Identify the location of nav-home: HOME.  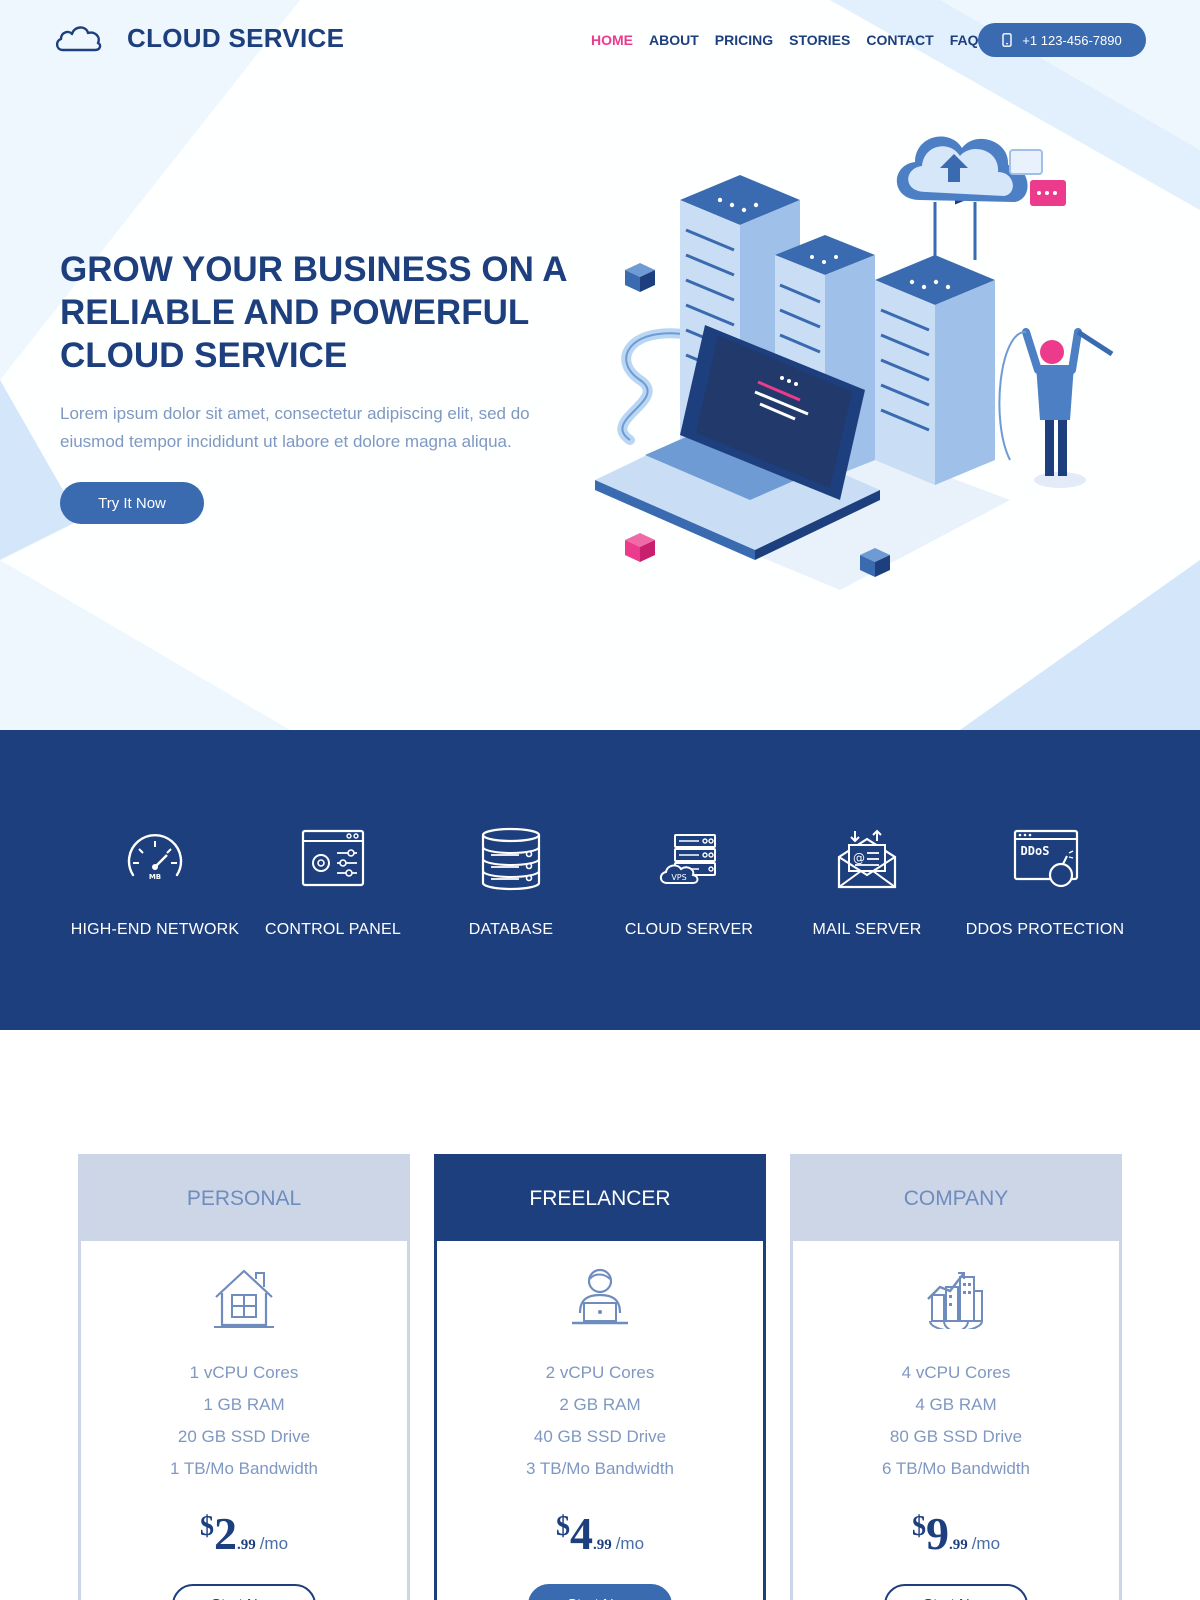
(612, 40).